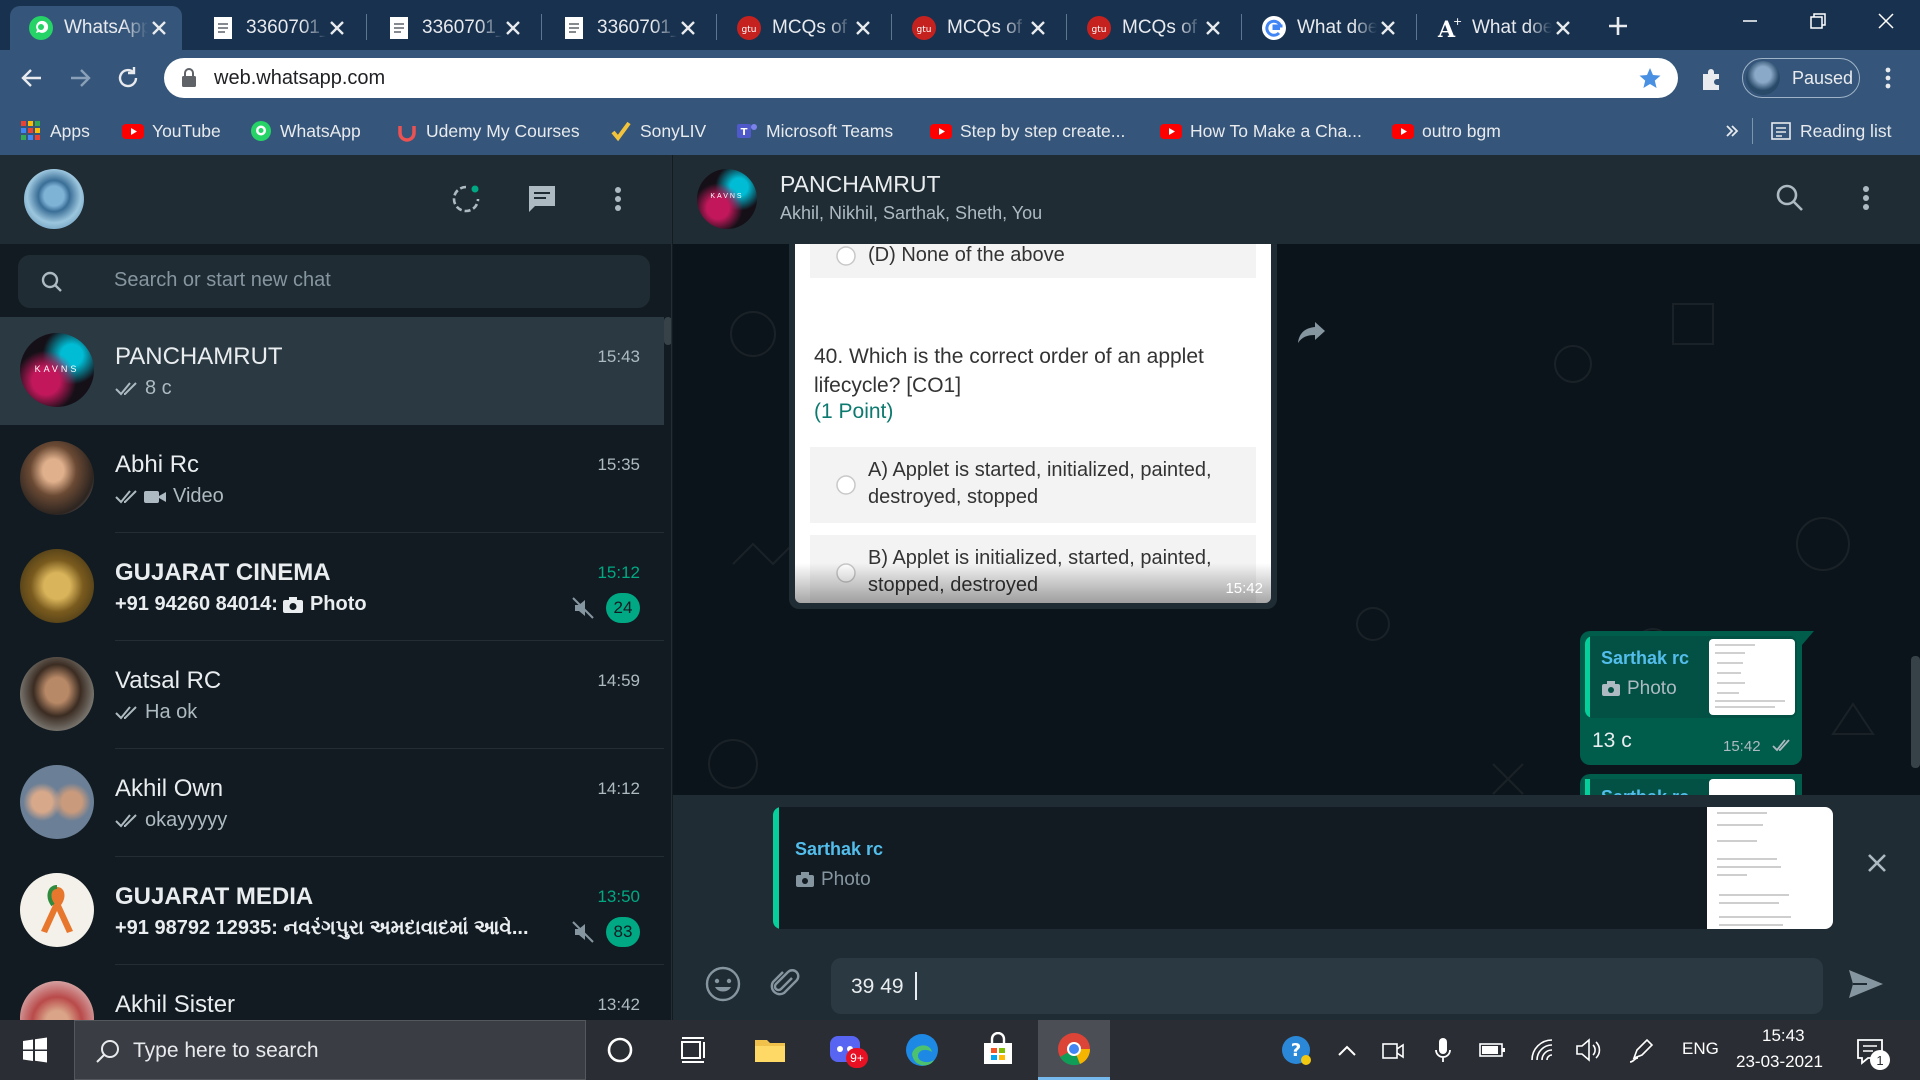 This screenshot has height=1080, width=1920. What do you see at coordinates (55, 131) in the screenshot?
I see `bookmark-apps: Apps` at bounding box center [55, 131].